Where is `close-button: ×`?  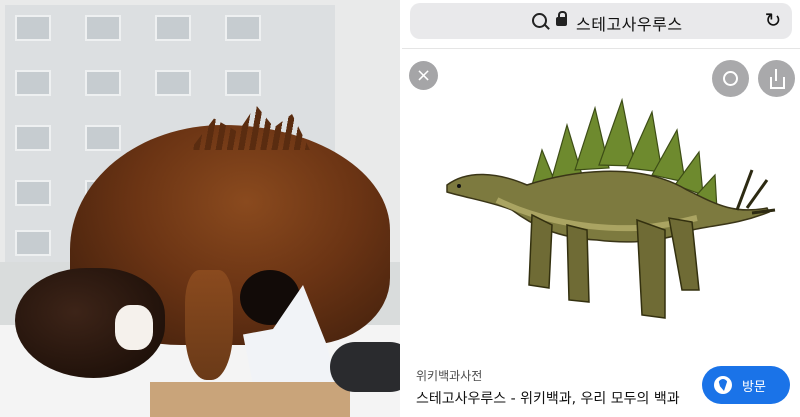 close-button: × is located at coordinates (423, 75).